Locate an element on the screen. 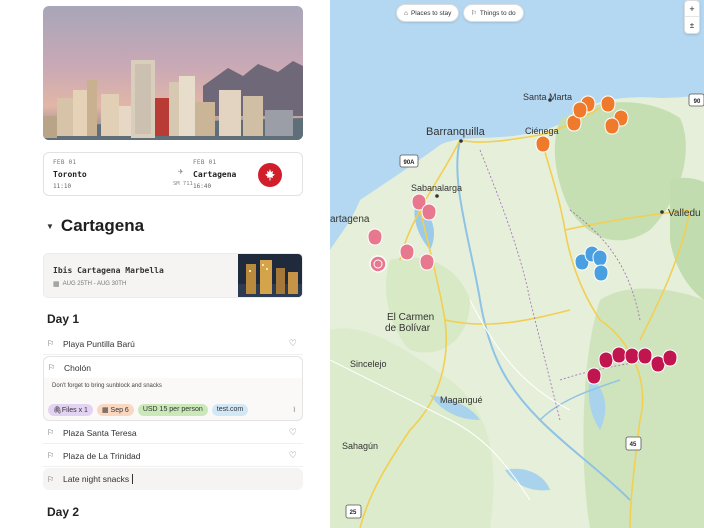  destination-hero-image is located at coordinates (173, 73).